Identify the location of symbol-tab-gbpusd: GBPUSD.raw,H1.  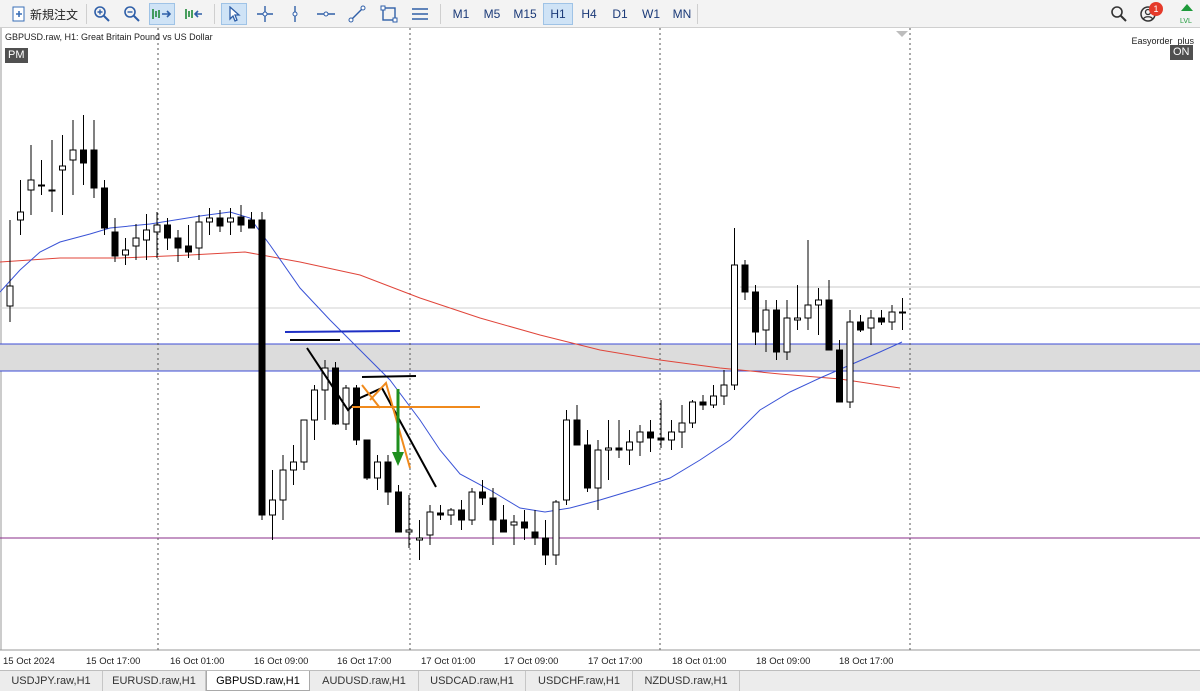
(258, 681).